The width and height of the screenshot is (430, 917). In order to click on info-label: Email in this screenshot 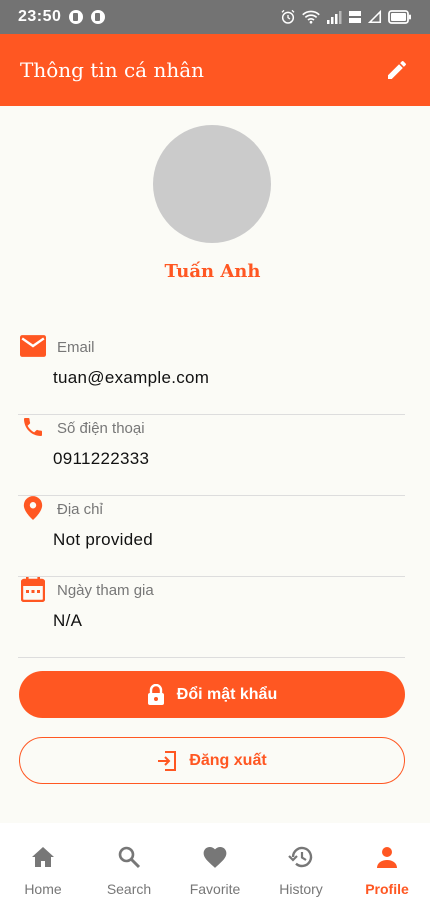, I will do `click(76, 347)`.